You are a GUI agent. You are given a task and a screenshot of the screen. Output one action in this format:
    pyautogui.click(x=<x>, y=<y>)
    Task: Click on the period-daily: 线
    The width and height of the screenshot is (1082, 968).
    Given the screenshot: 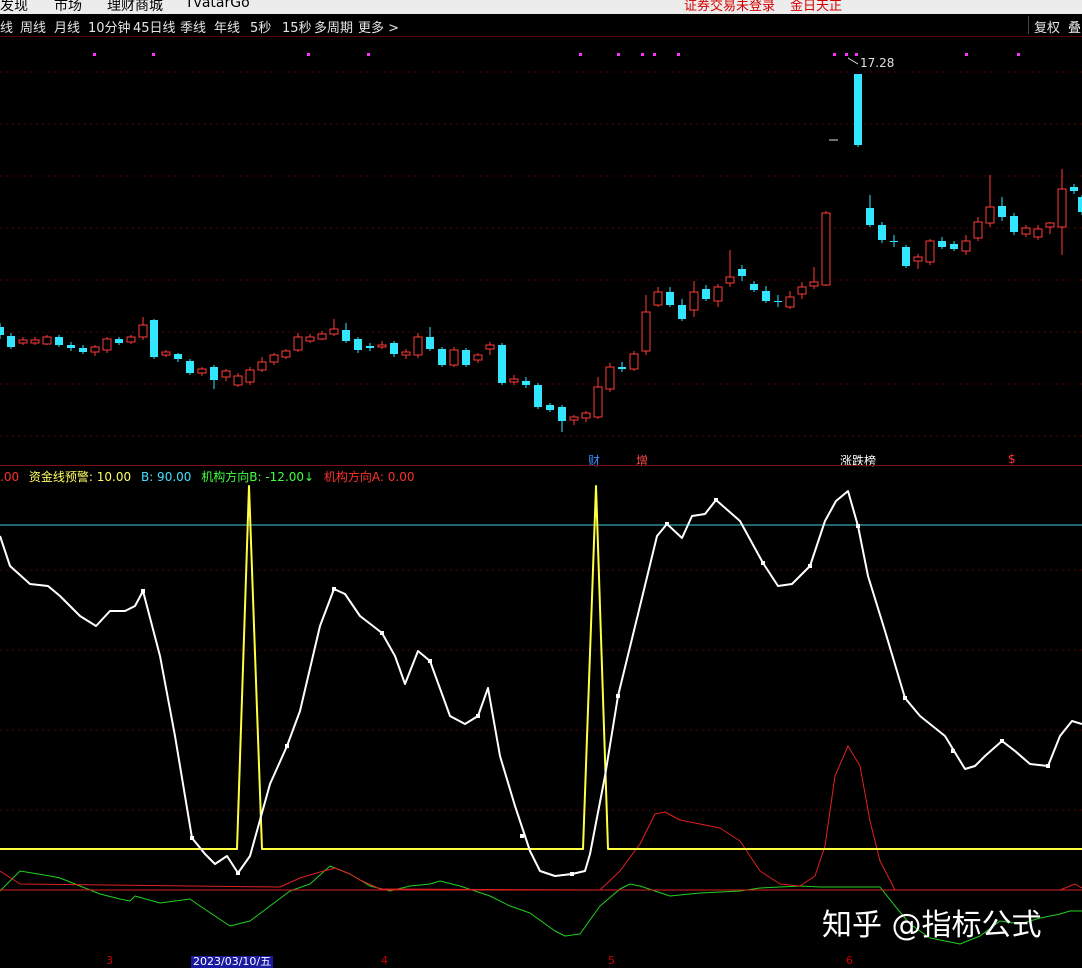 What is the action you would take?
    pyautogui.click(x=6, y=26)
    